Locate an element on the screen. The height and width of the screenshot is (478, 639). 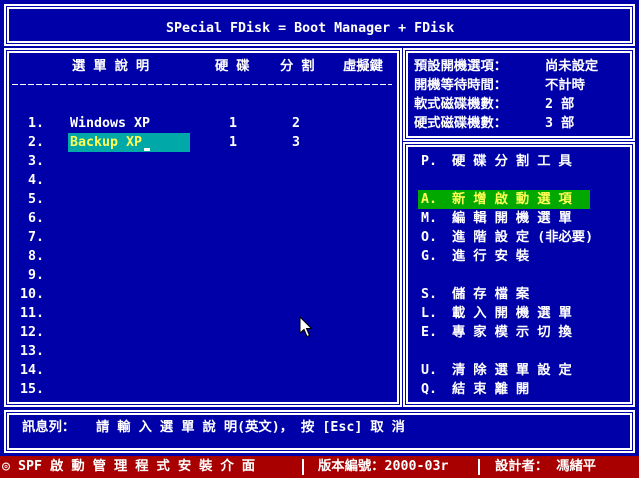
entry-number: 1. is located at coordinates (35, 123).